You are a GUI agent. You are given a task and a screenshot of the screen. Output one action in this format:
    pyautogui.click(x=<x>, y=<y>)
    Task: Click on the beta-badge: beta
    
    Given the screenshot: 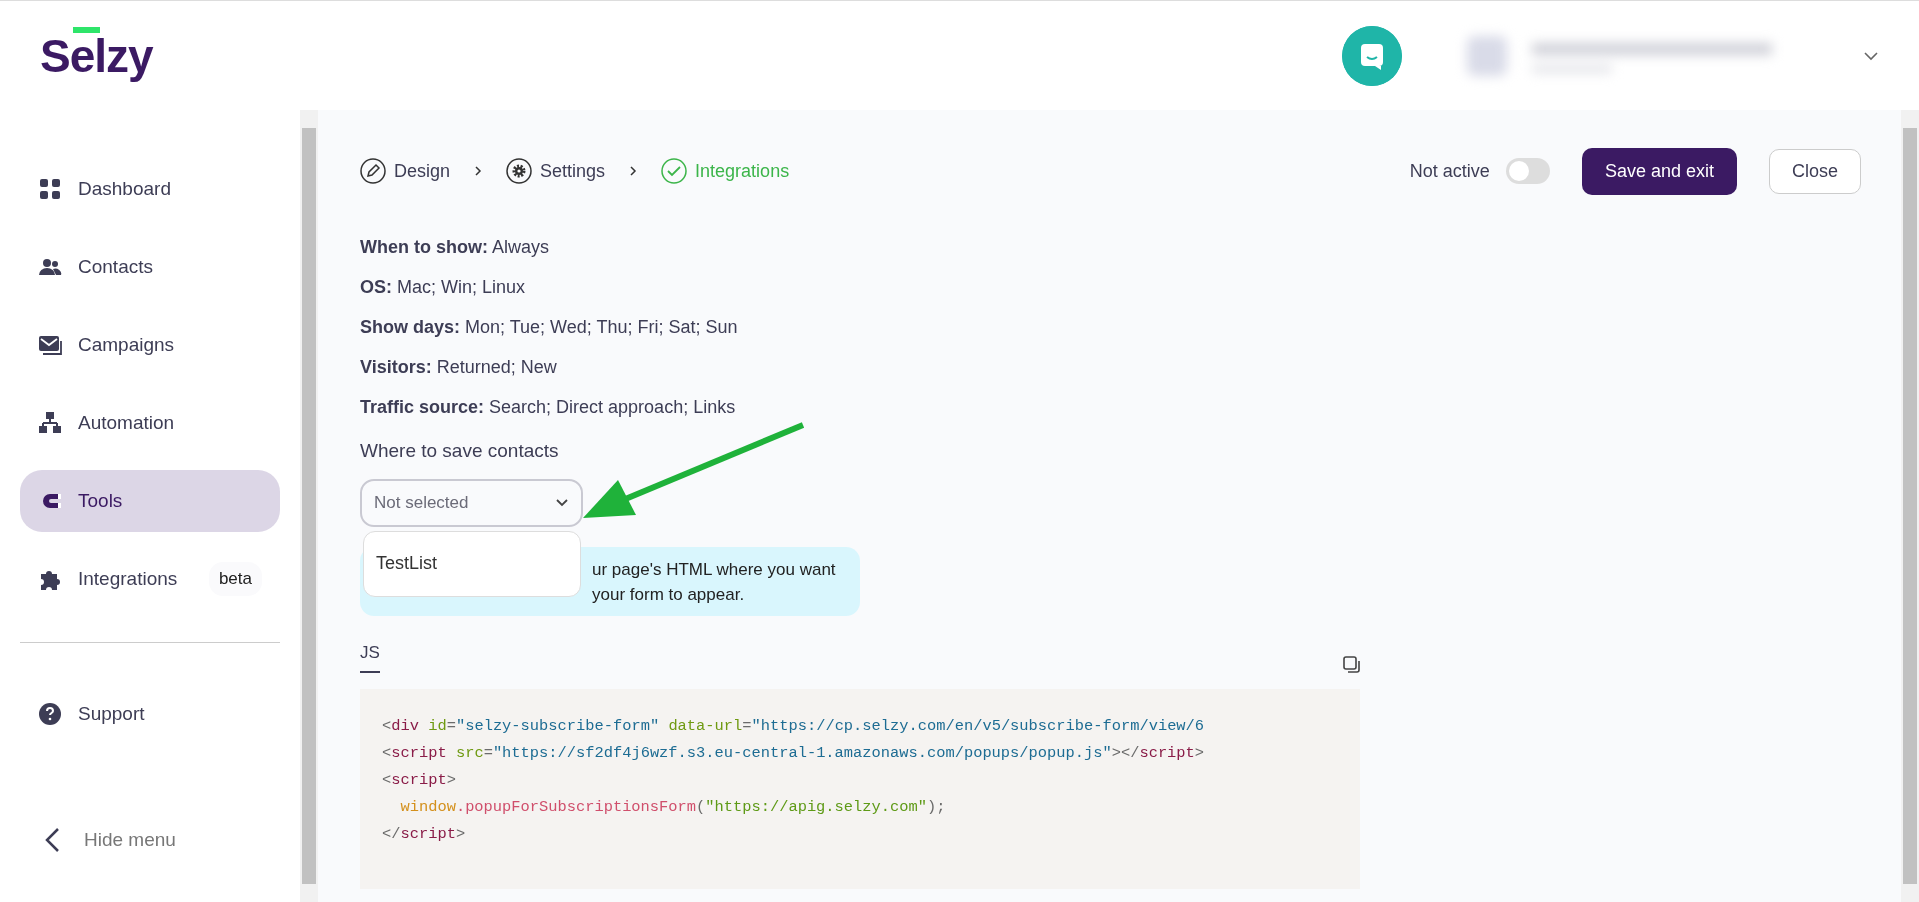 What is the action you would take?
    pyautogui.click(x=235, y=579)
    